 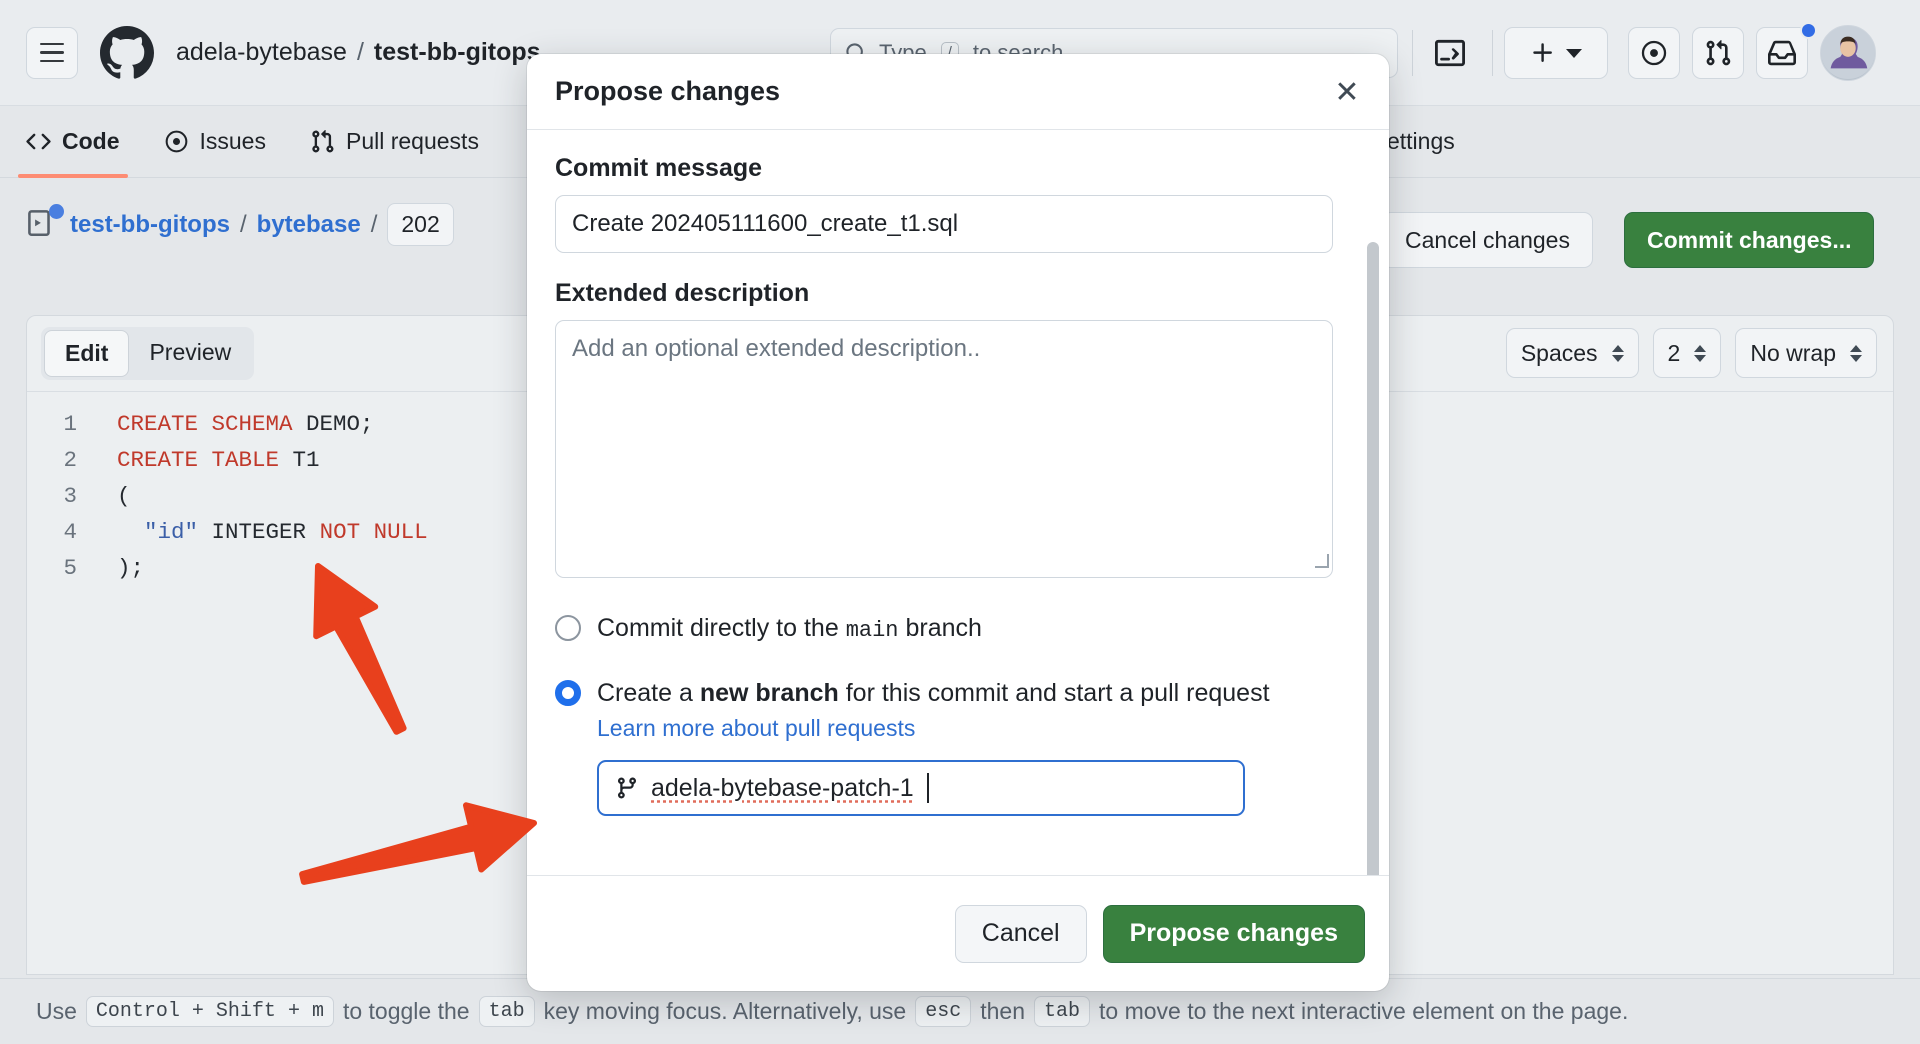 What do you see at coordinates (412, 141) in the screenshot?
I see `tab-pull-requests-label: Pull requests` at bounding box center [412, 141].